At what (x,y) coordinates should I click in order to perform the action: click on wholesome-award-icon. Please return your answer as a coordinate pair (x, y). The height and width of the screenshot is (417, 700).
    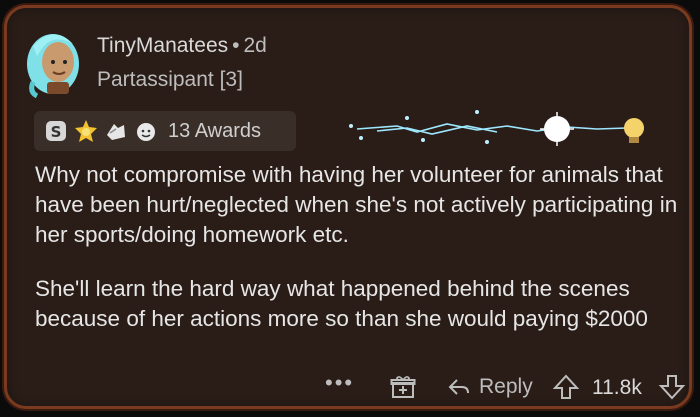
    Looking at the image, I should click on (146, 131).